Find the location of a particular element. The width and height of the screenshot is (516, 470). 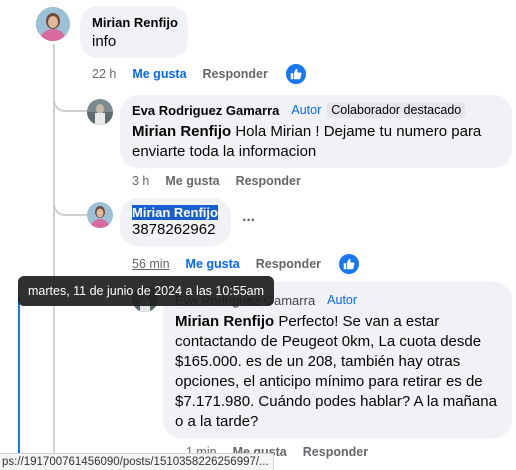

comment-author: Eva Rodriguez Gamarra is located at coordinates (205, 110).